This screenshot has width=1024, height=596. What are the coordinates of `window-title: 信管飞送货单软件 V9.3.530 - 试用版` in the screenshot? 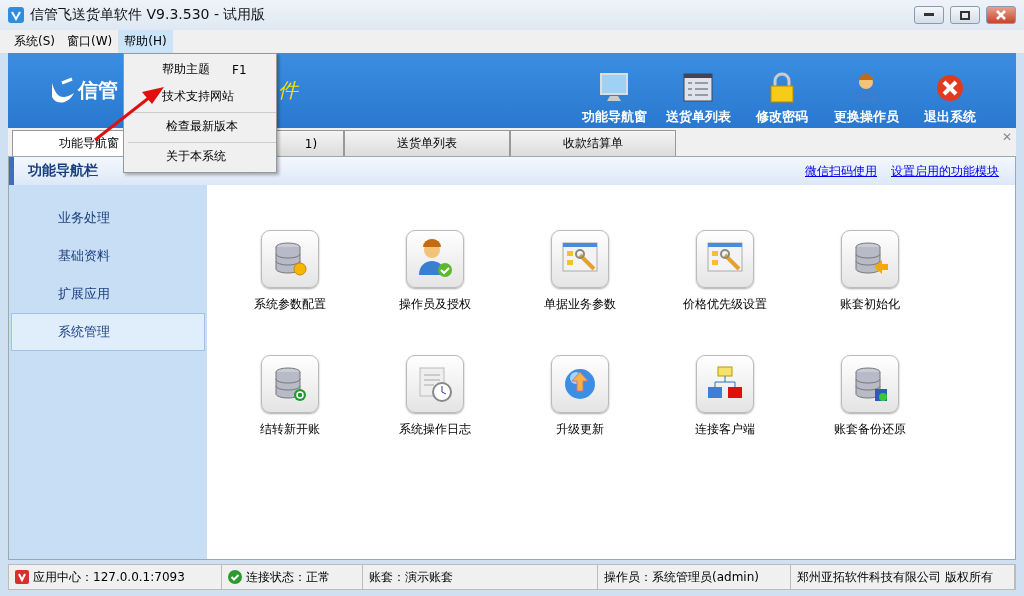 It's located at (148, 15).